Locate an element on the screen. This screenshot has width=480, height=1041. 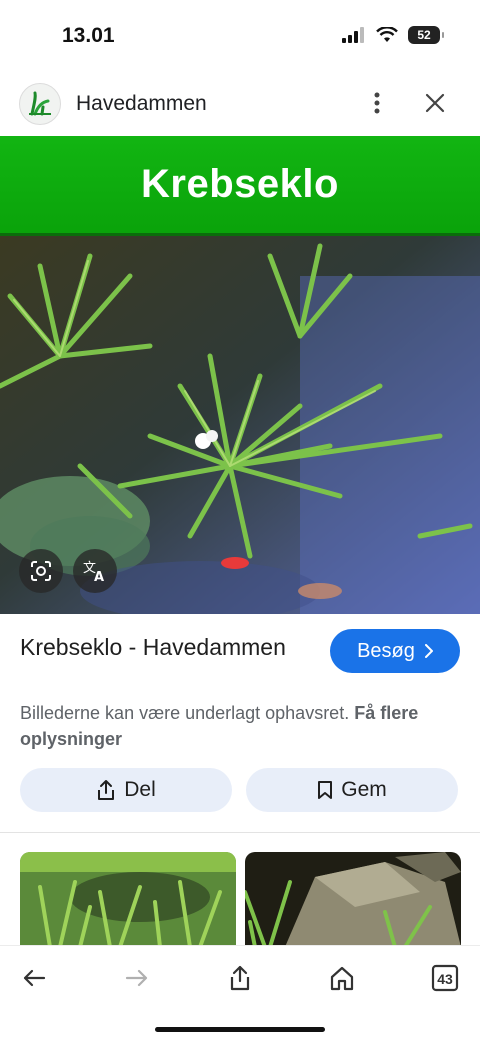
site-logo is located at coordinates (40, 104).